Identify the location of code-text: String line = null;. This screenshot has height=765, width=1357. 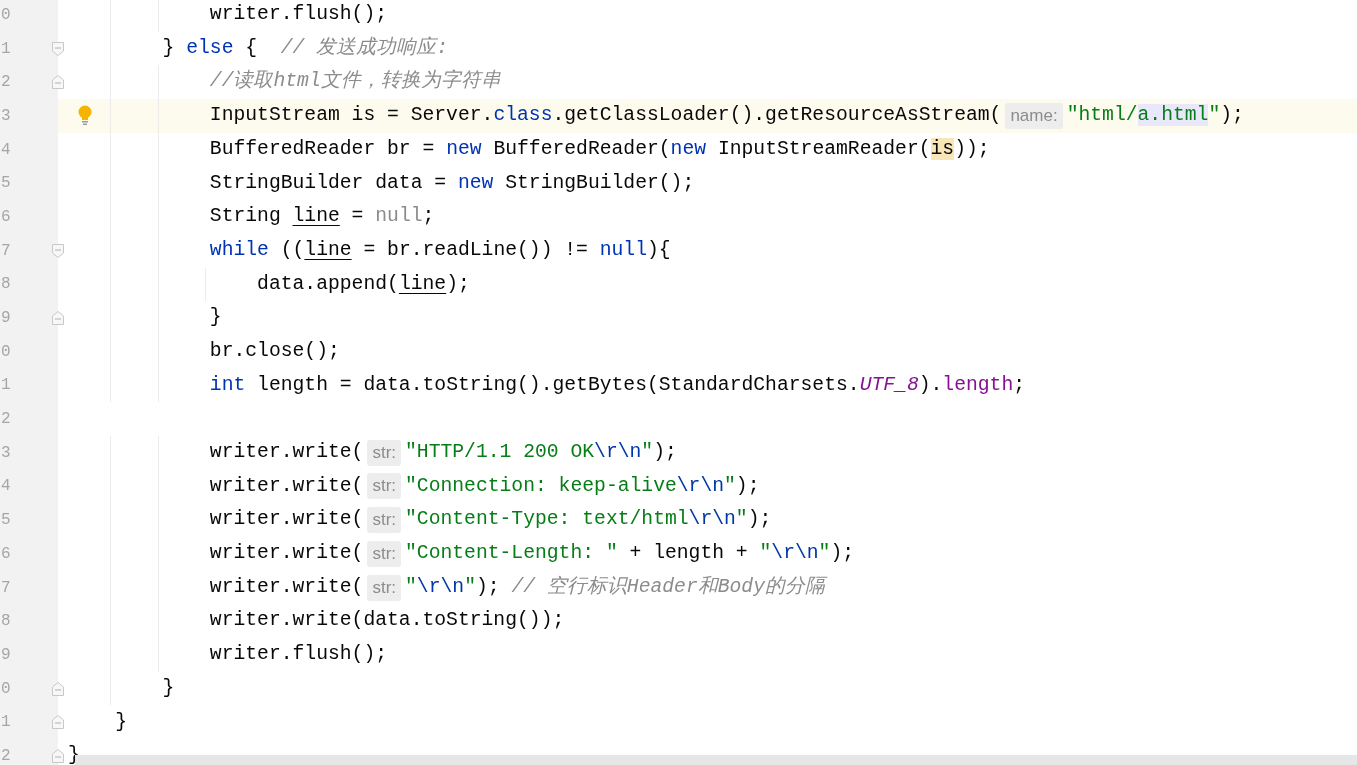
(322, 217).